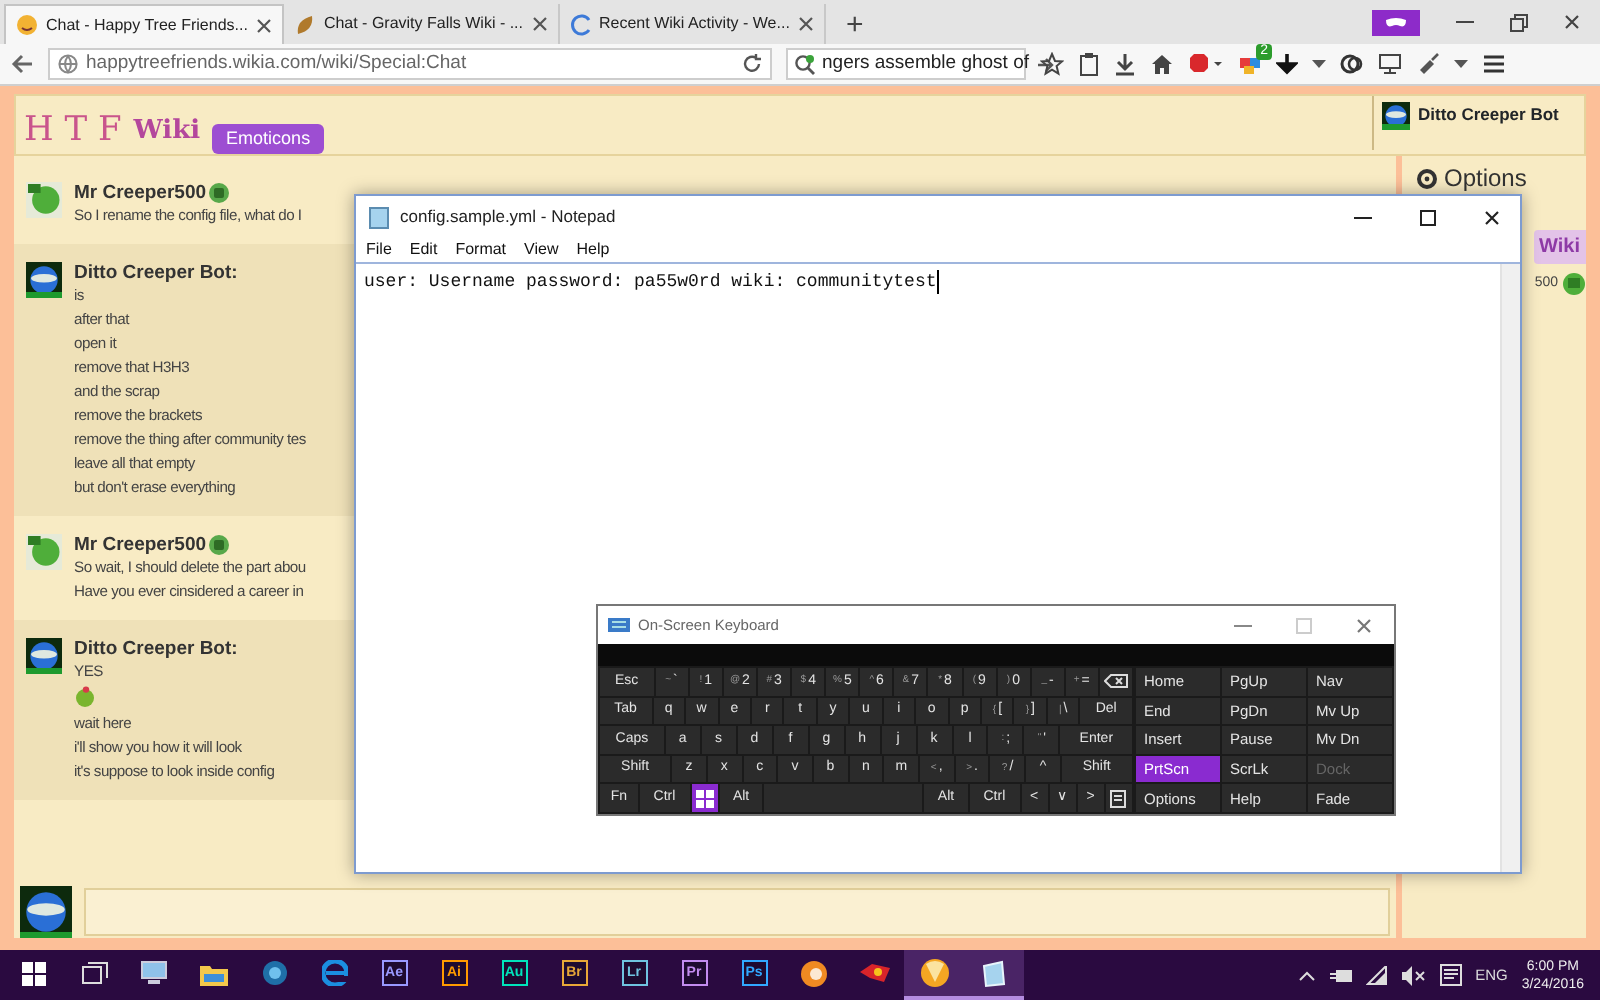  Describe the element at coordinates (22, 64) in the screenshot. I see `back-icon` at that location.